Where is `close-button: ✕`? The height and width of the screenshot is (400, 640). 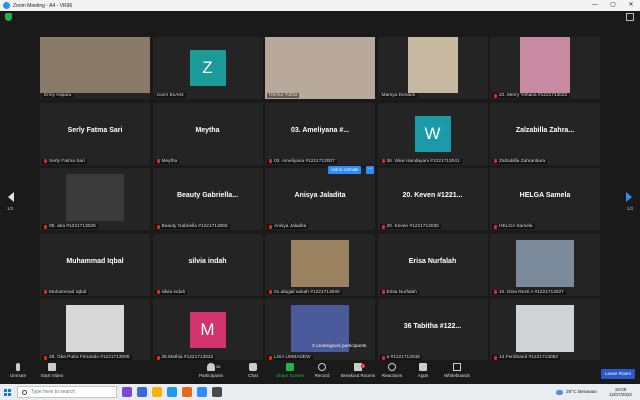 close-button: ✕ is located at coordinates (631, 5).